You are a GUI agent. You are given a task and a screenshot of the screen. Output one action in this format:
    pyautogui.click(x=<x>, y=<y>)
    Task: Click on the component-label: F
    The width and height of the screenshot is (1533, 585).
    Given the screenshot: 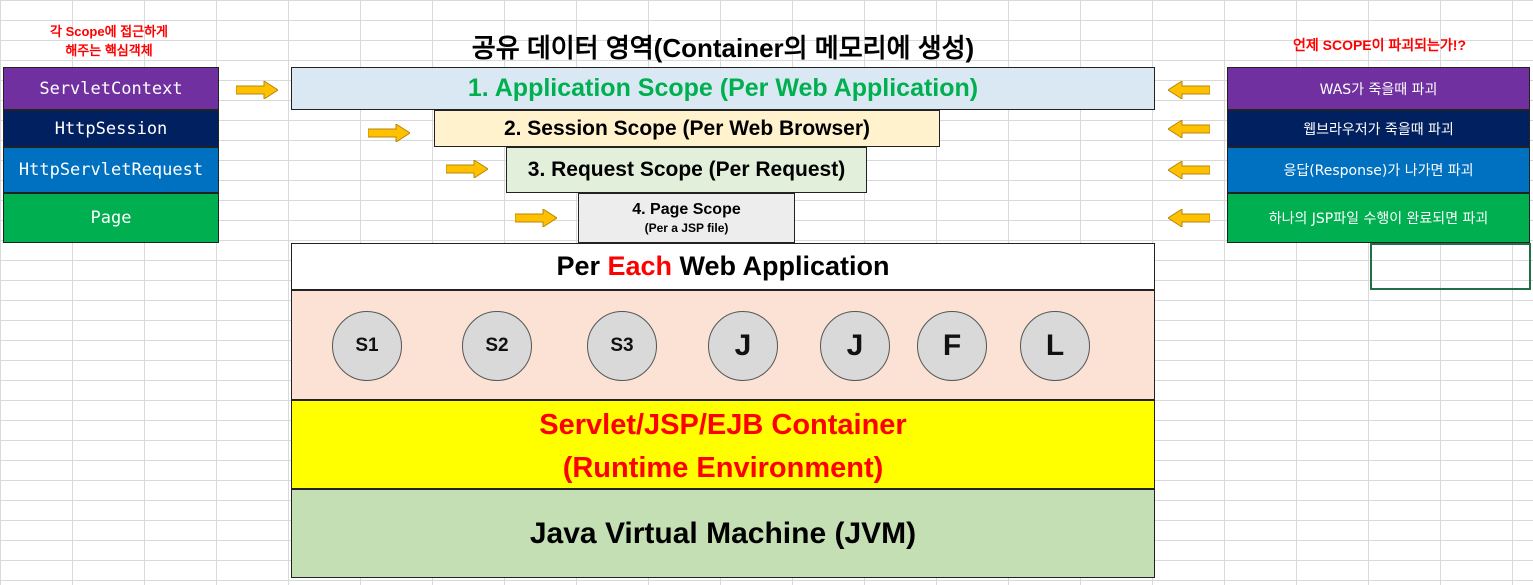 What is the action you would take?
    pyautogui.click(x=952, y=345)
    